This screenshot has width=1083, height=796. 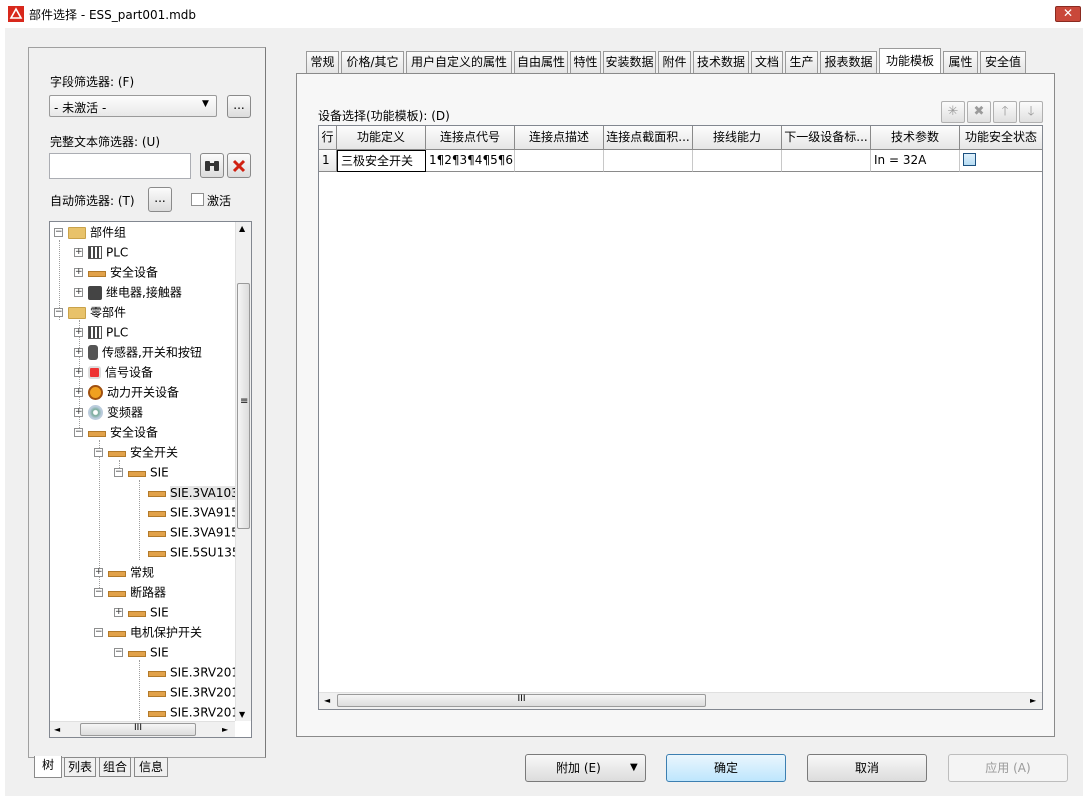 What do you see at coordinates (212, 165) in the screenshot?
I see `find-button` at bounding box center [212, 165].